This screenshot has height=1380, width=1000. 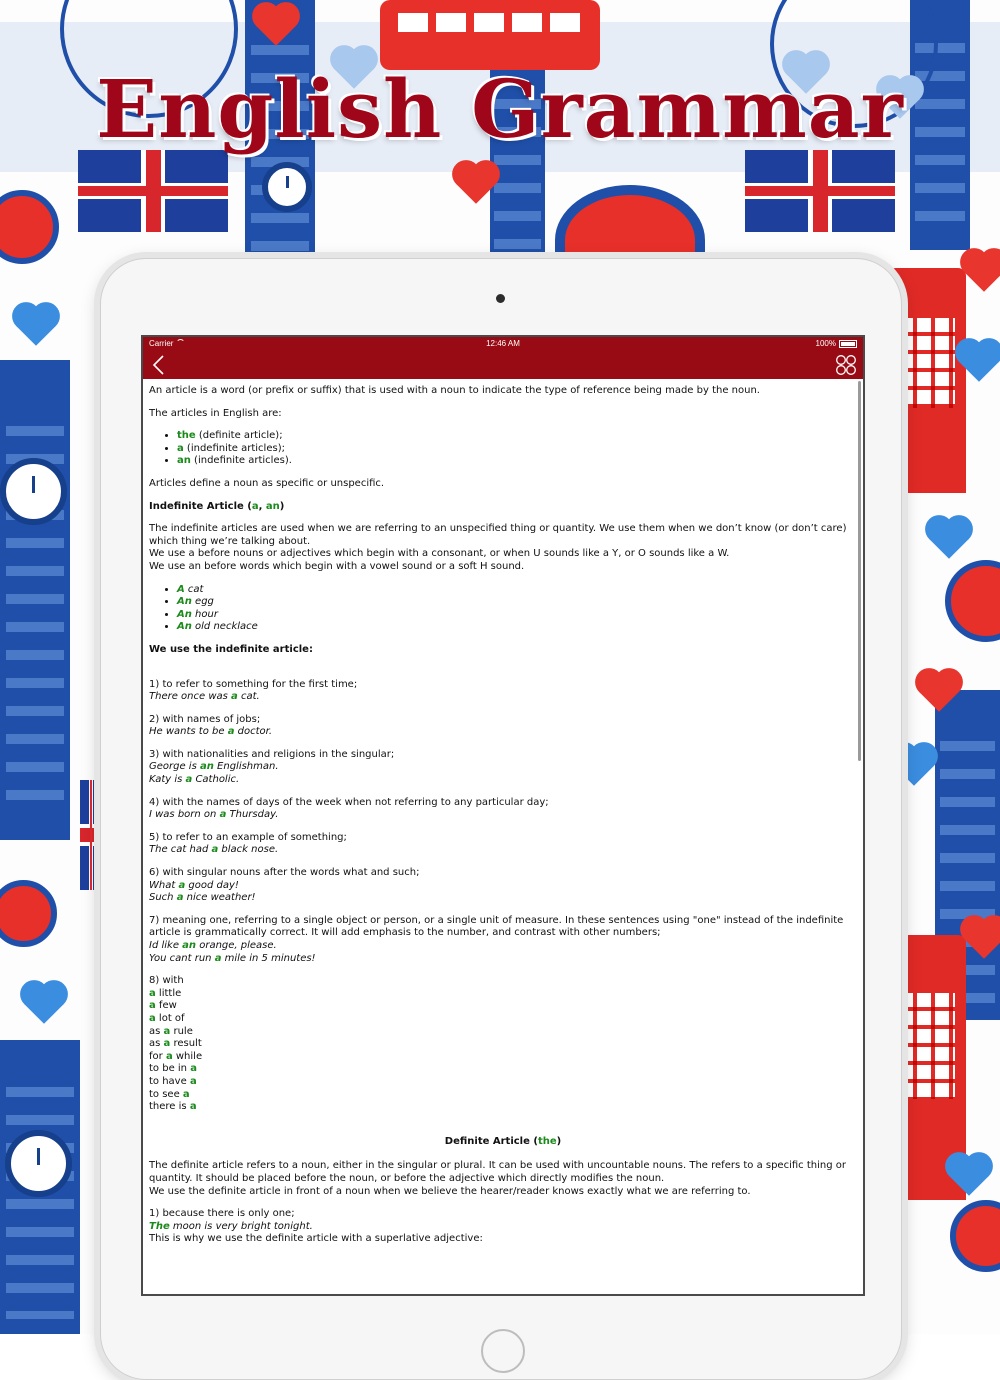 What do you see at coordinates (215, 413) in the screenshot?
I see `articles-intro: The articles in English are:` at bounding box center [215, 413].